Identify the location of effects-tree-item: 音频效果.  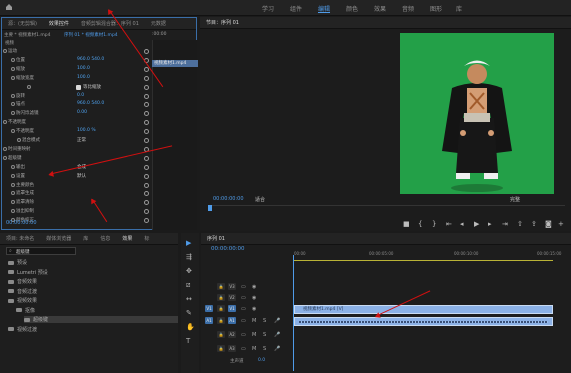
(22, 281).